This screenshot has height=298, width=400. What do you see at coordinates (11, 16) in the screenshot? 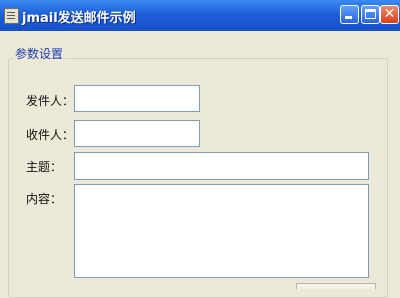
I see `app-icon` at bounding box center [11, 16].